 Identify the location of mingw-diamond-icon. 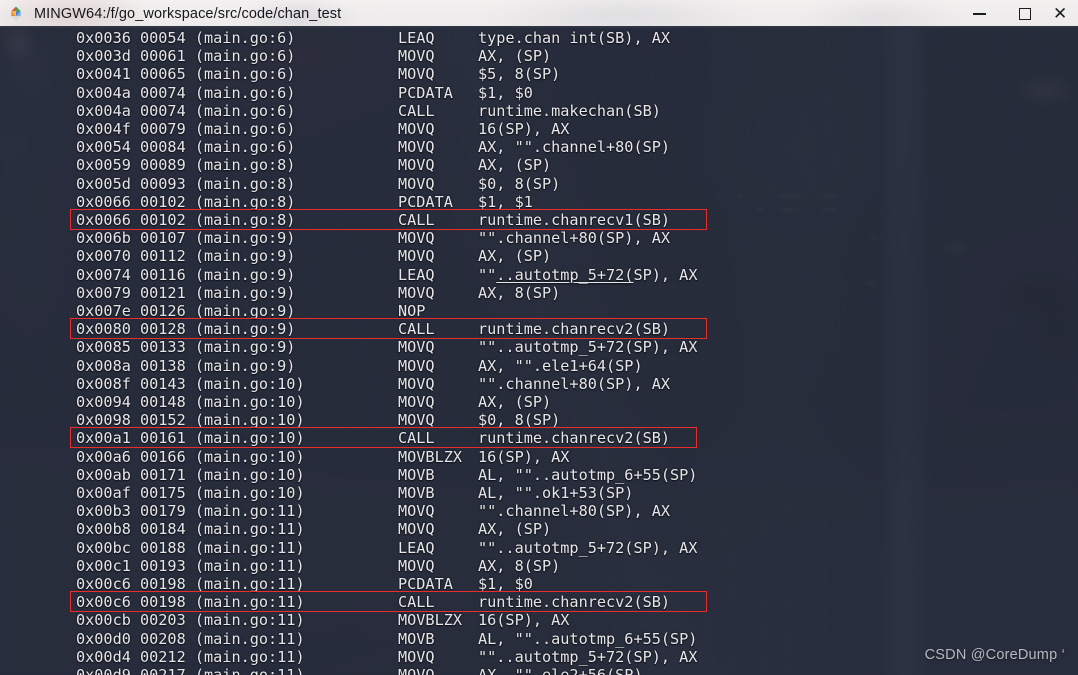
(16, 14).